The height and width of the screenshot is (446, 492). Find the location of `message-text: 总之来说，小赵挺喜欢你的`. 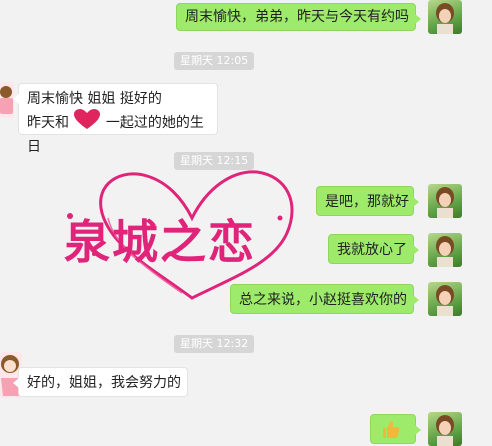

message-text: 总之来说，小赵挺喜欢你的 is located at coordinates (323, 300).